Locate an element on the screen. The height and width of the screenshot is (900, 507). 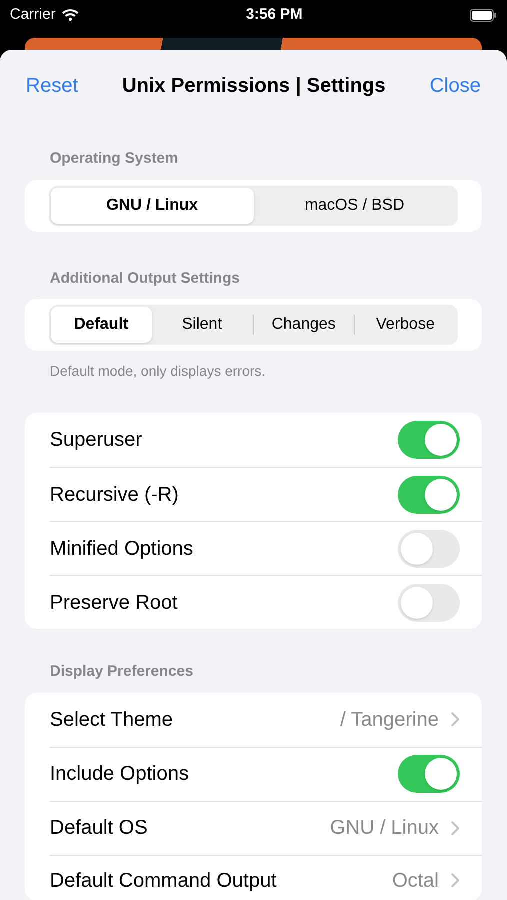
time-label: 3:56 PM is located at coordinates (274, 14).